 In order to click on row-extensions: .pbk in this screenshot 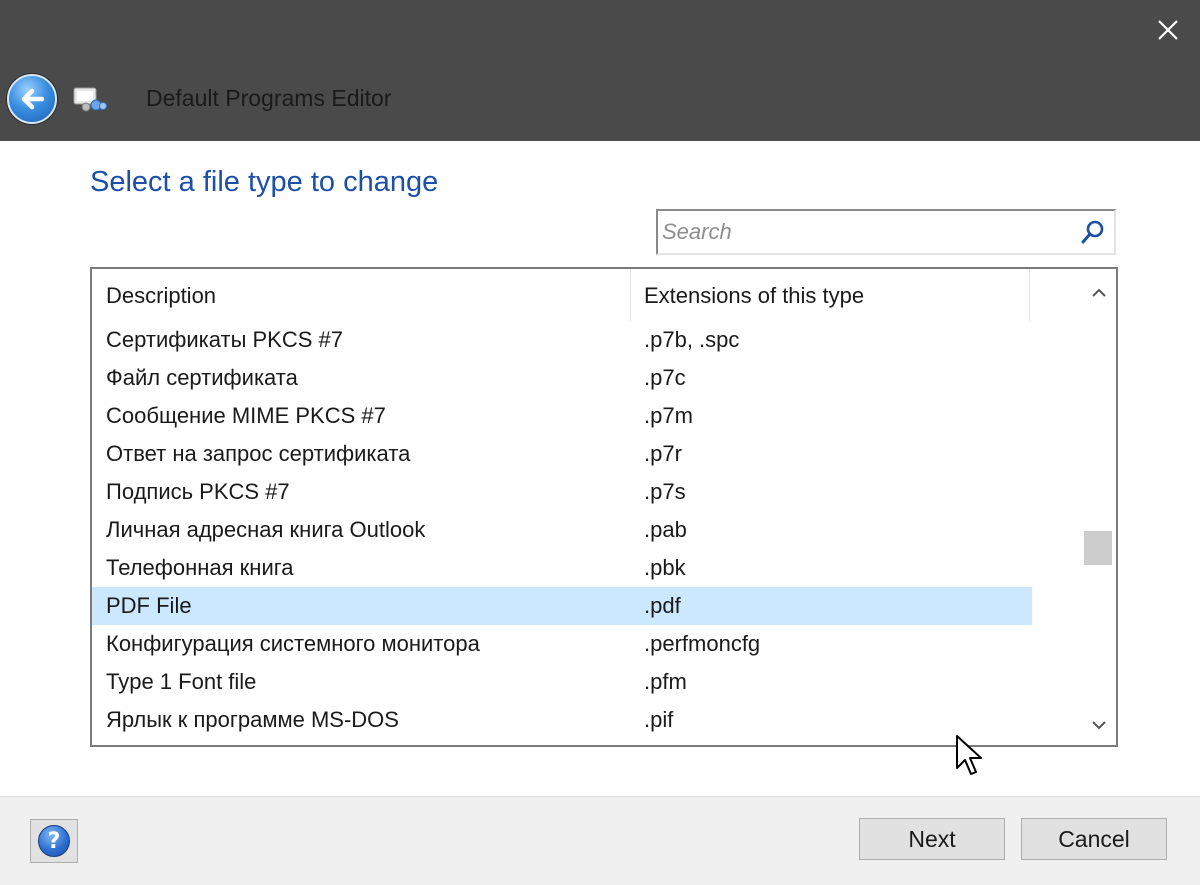, I will do `click(665, 567)`.